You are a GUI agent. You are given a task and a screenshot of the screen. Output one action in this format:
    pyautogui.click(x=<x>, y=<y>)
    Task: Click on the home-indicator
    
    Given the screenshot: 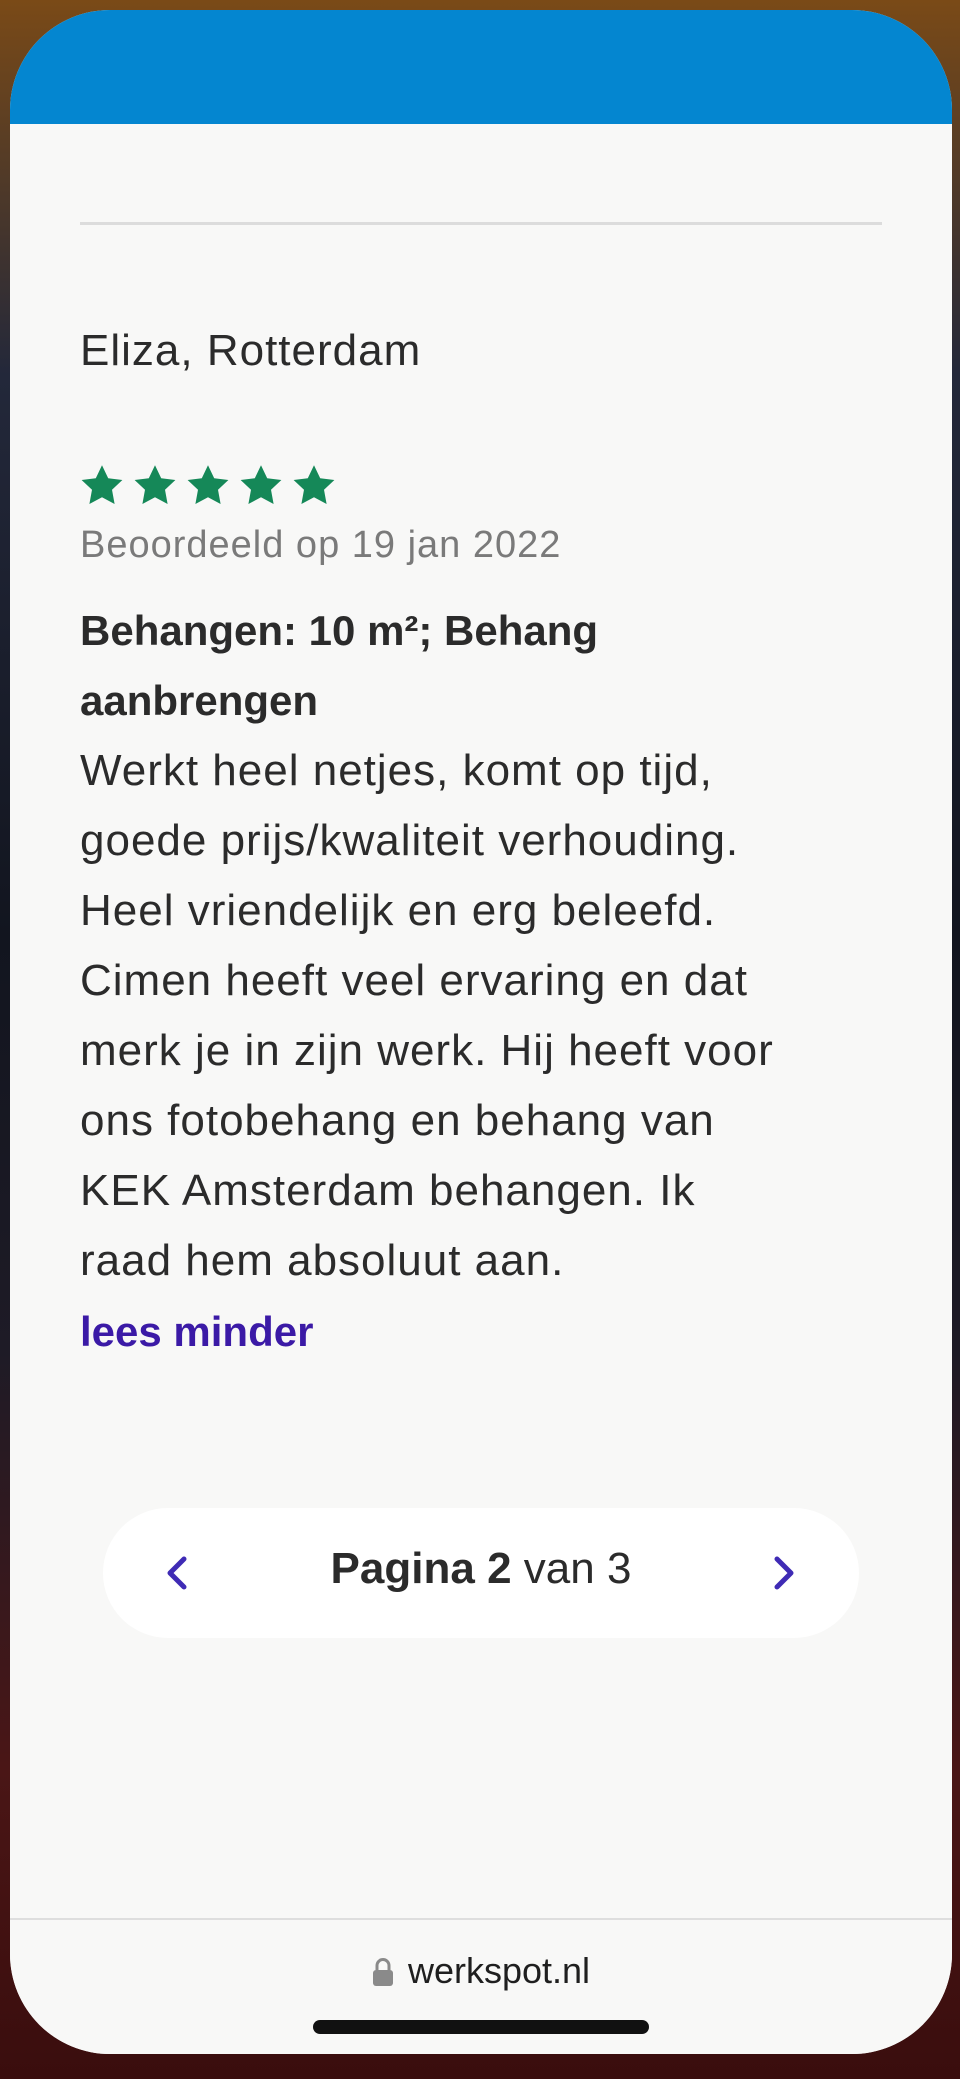 What is the action you would take?
    pyautogui.click(x=481, y=2027)
    